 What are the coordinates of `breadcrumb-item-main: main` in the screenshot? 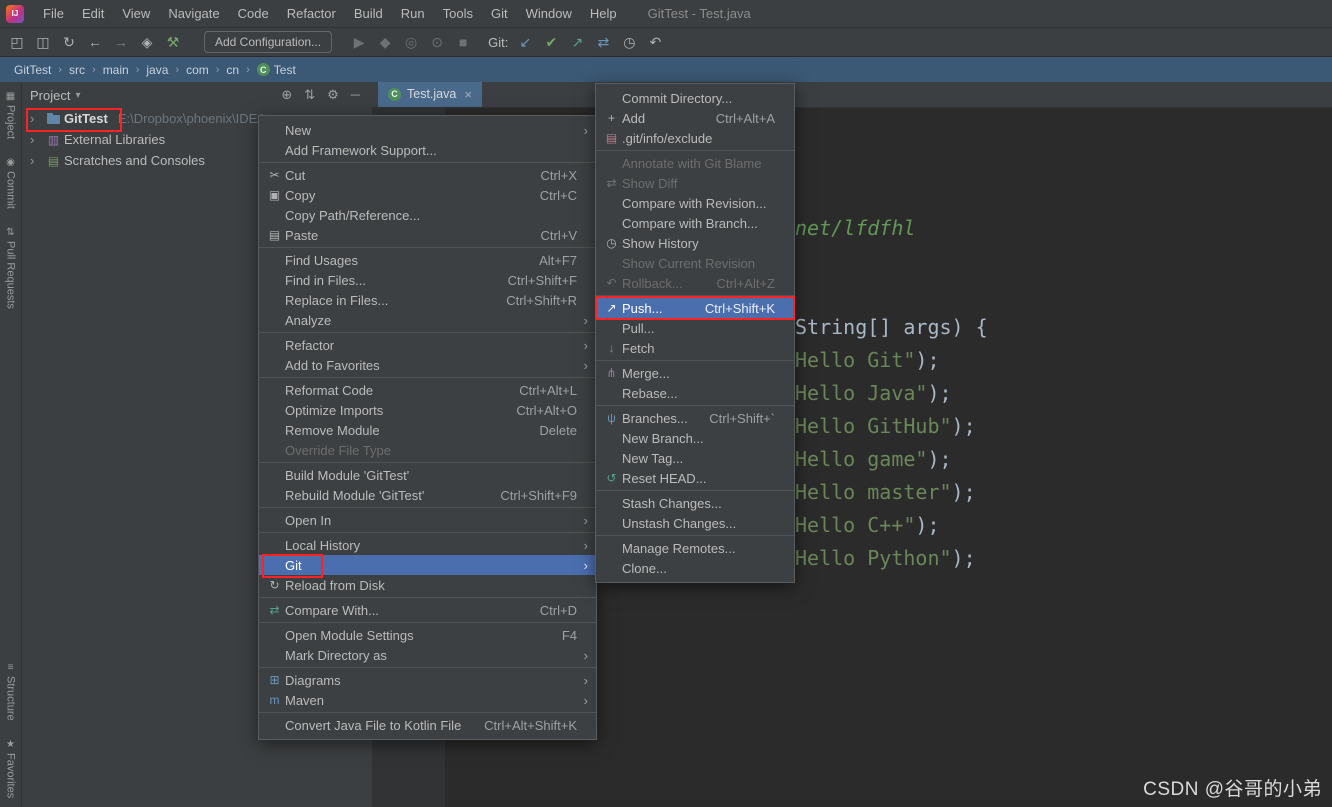 It's located at (116, 70).